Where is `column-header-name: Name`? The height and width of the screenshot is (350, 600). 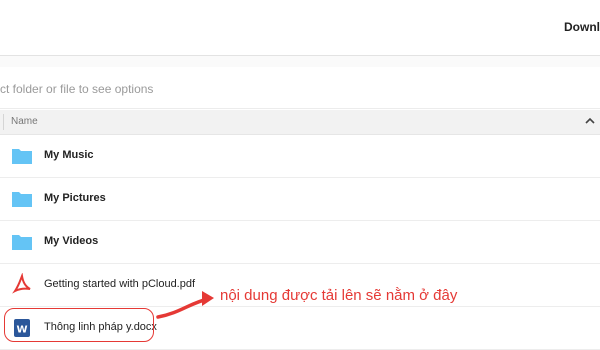 column-header-name: Name is located at coordinates (24, 121).